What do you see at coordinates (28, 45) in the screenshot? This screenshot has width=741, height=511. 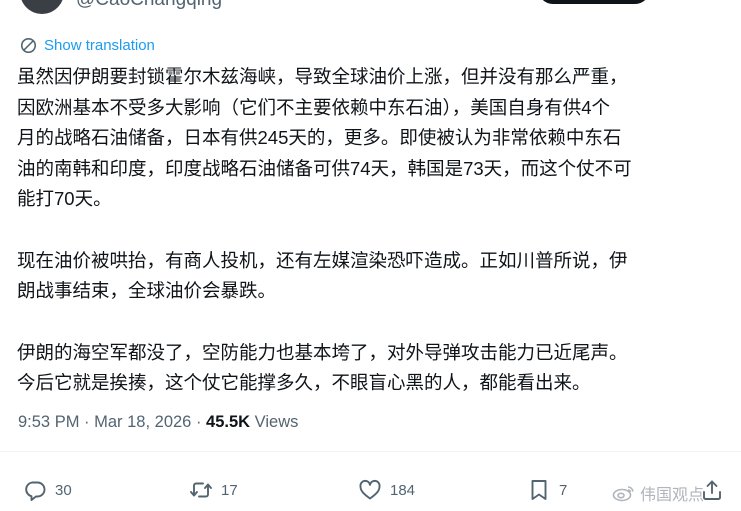 I see `translate-icon` at bounding box center [28, 45].